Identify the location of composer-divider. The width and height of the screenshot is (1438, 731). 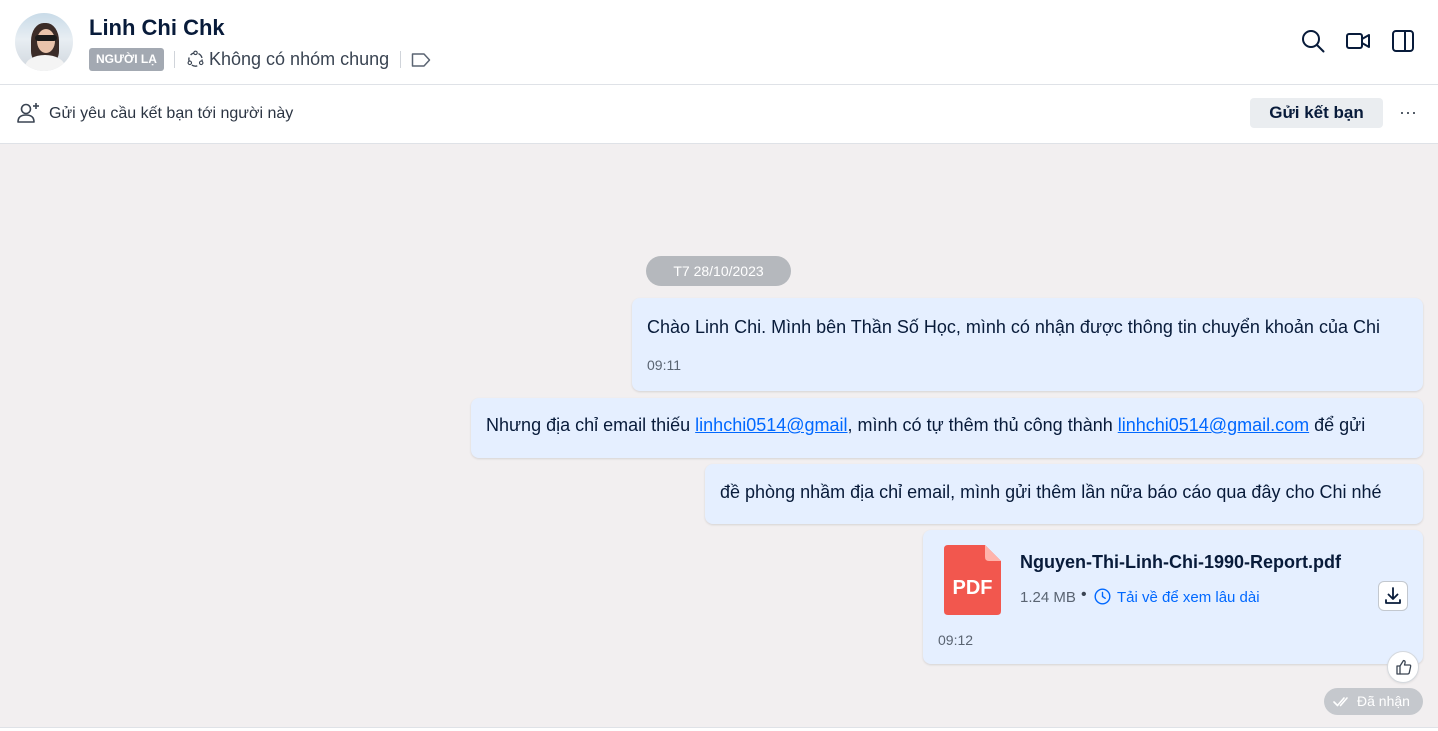
(719, 729).